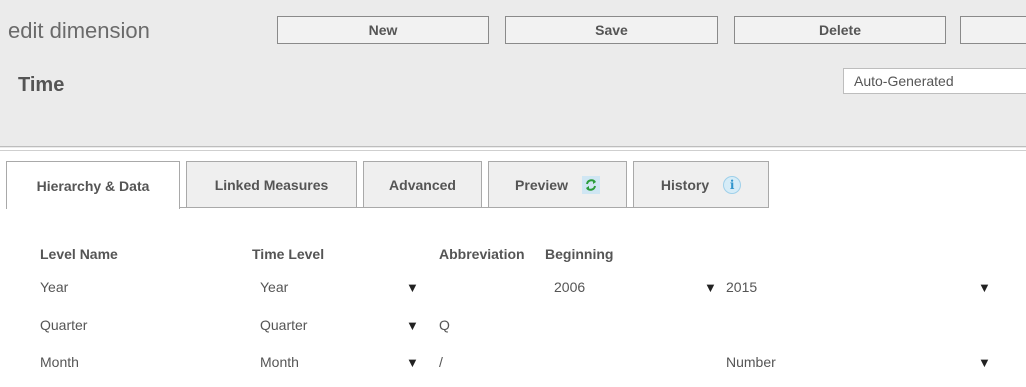  What do you see at coordinates (383, 30) in the screenshot?
I see `new-button: New` at bounding box center [383, 30].